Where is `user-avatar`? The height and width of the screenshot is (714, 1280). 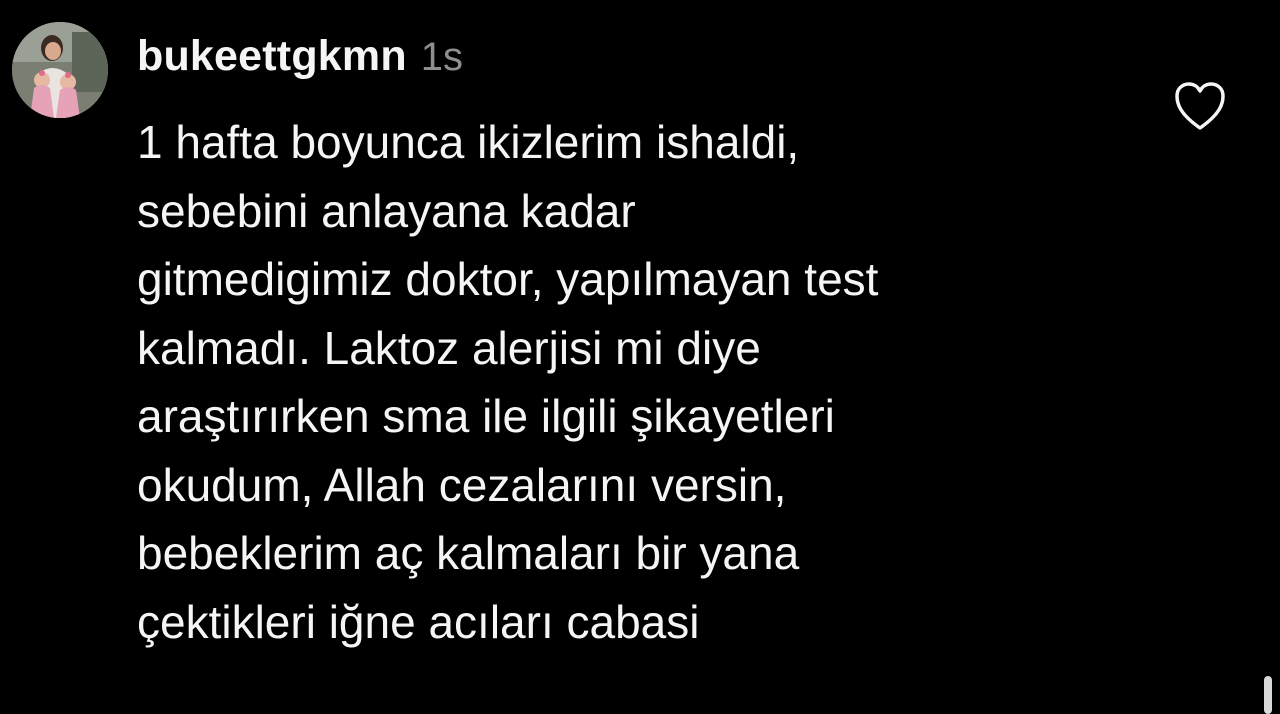 user-avatar is located at coordinates (60, 70).